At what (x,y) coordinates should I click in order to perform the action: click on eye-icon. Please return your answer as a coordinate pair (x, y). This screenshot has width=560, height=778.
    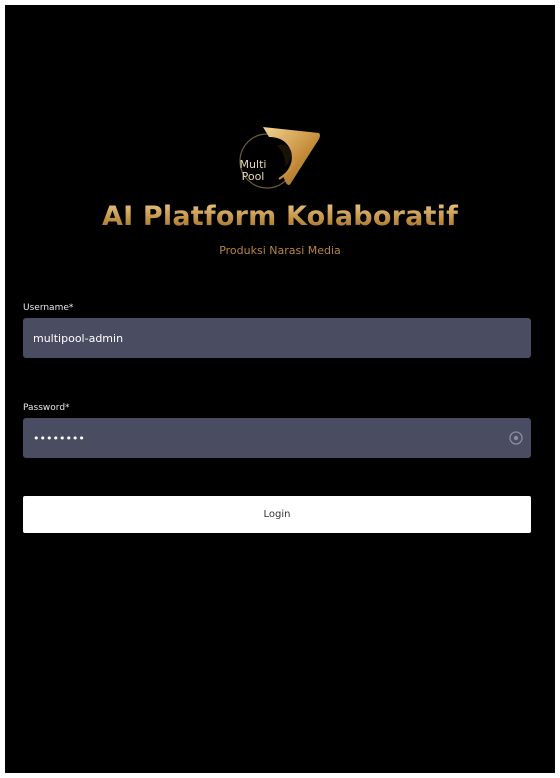
    Looking at the image, I should click on (516, 438).